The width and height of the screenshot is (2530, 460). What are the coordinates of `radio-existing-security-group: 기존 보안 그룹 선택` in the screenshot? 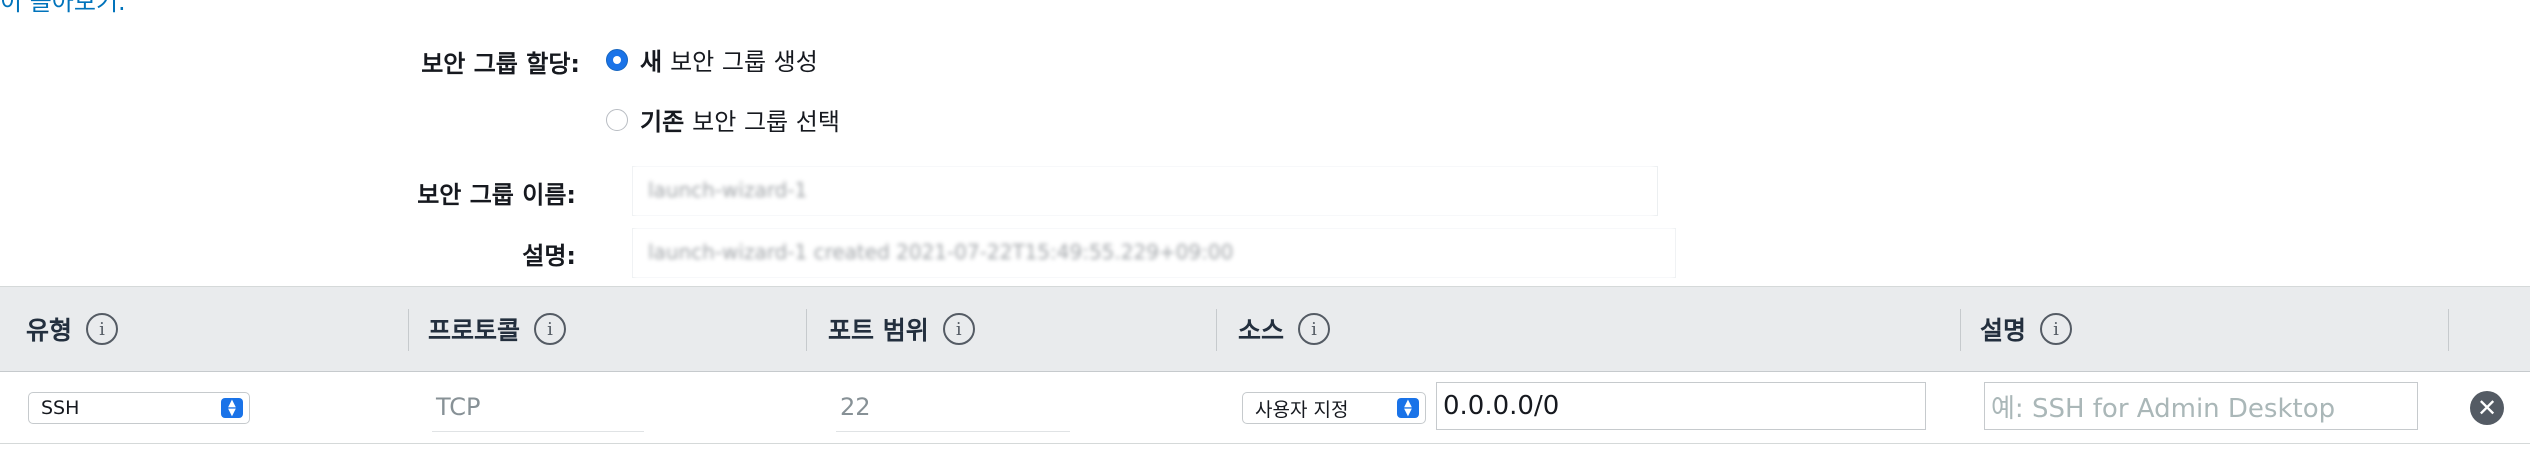 It's located at (723, 119).